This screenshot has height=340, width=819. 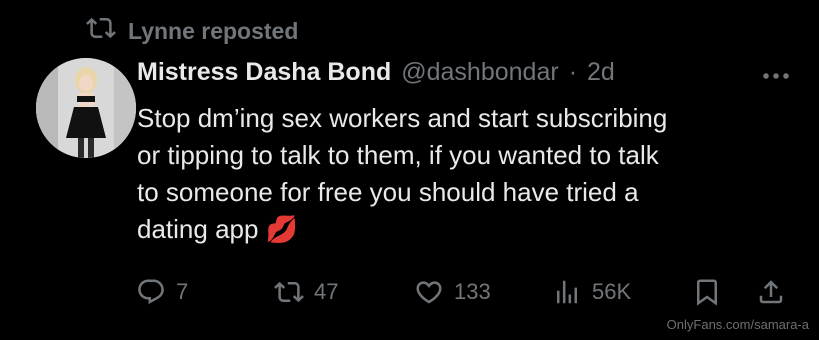 What do you see at coordinates (452, 292) in the screenshot?
I see `like-button: 133` at bounding box center [452, 292].